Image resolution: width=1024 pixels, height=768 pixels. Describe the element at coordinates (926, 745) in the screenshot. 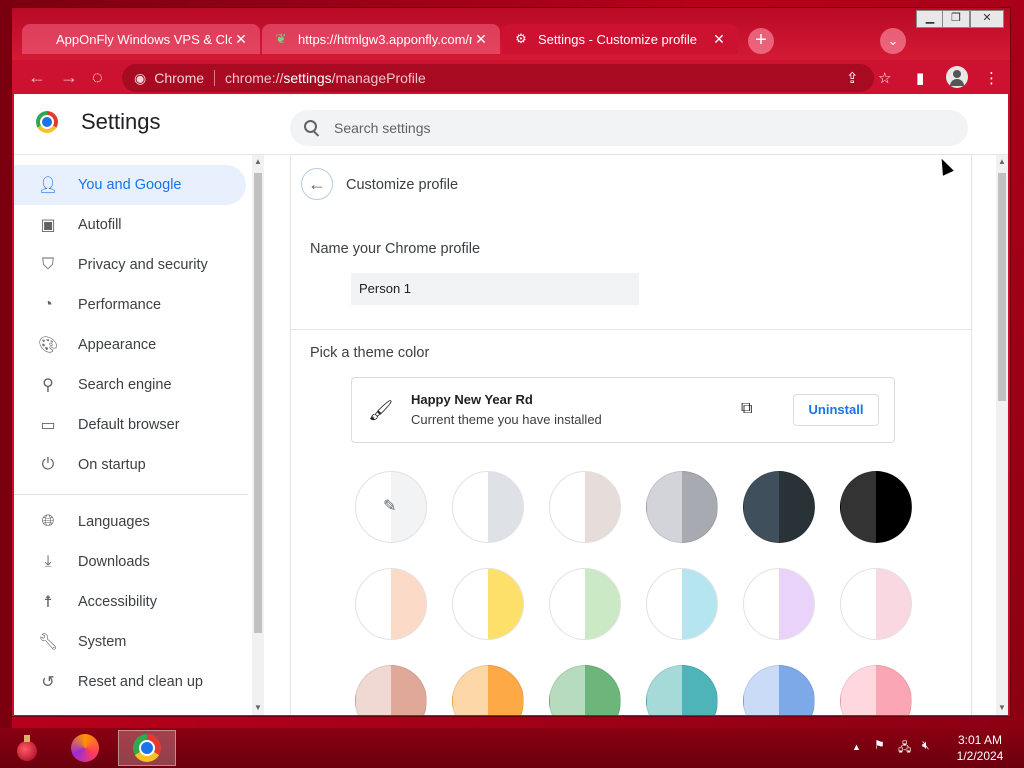

I see `volume-muted-icon: 🔇︎` at that location.